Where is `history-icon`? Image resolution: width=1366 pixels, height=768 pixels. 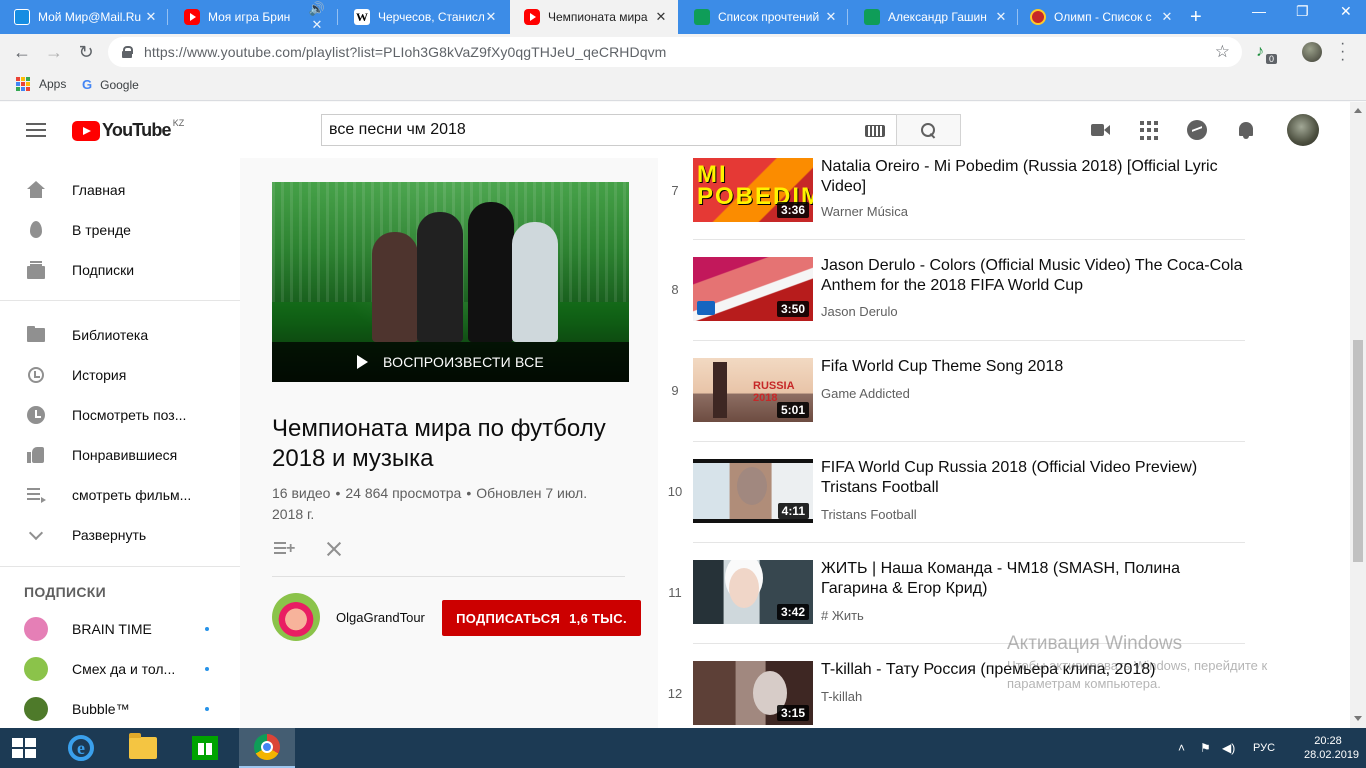 history-icon is located at coordinates (36, 375).